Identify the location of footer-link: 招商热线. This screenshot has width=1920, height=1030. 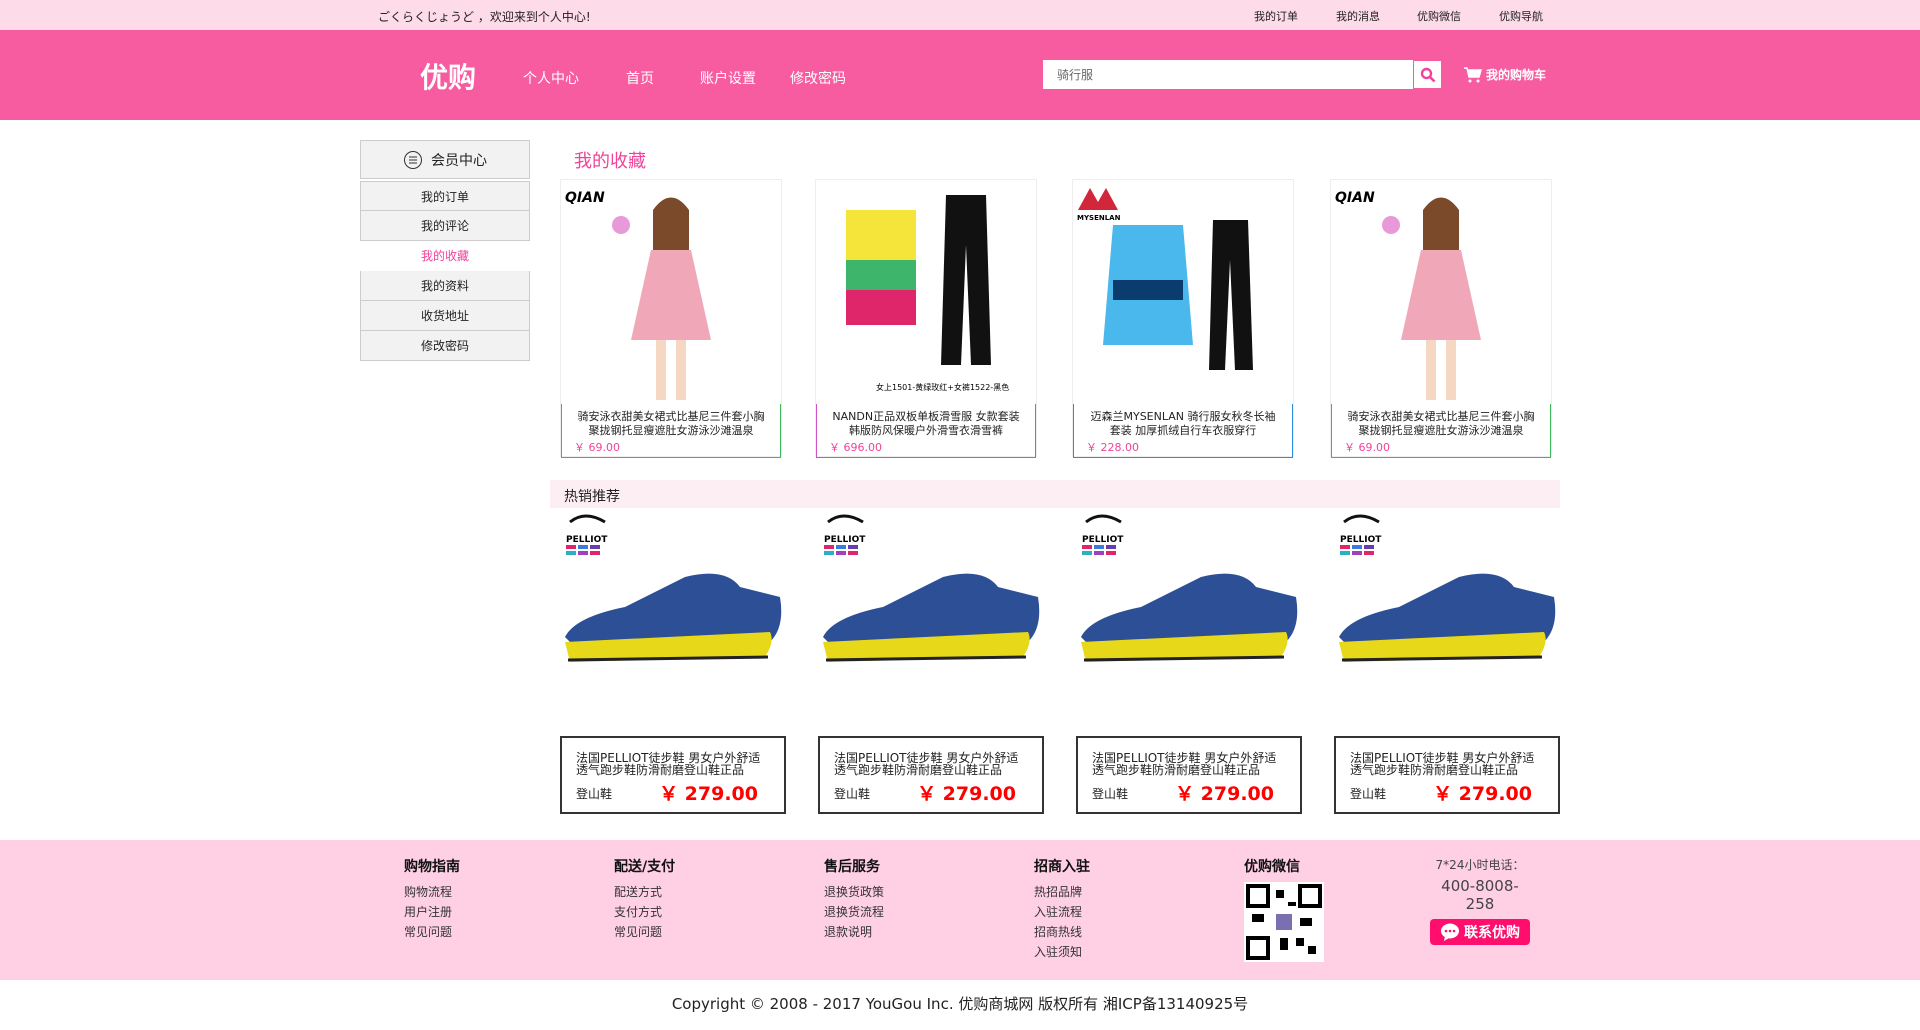
(1062, 932).